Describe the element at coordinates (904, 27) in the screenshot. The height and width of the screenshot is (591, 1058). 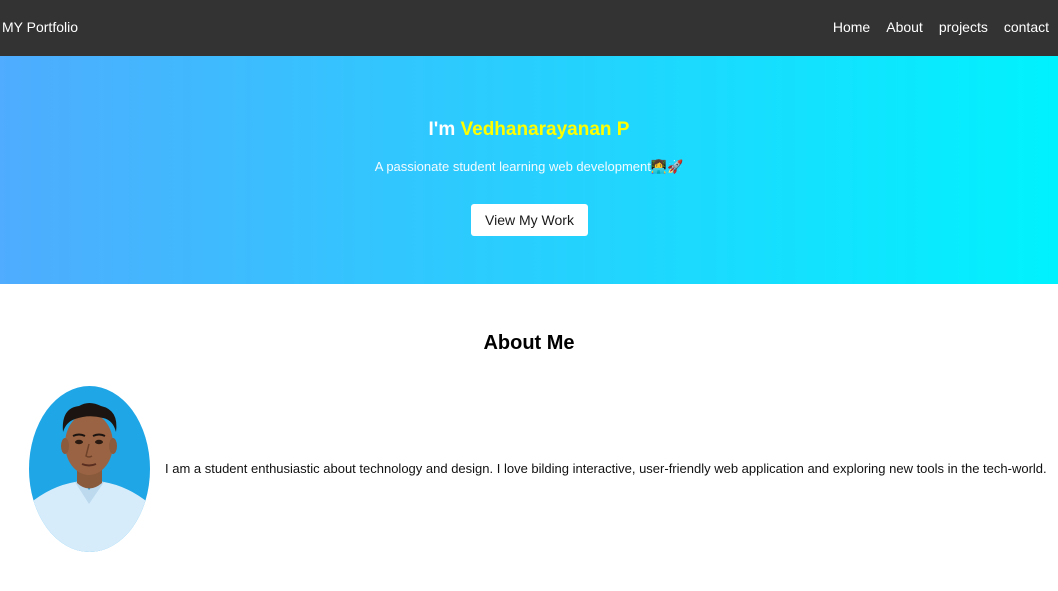
I see `nav-link-about: About` at that location.